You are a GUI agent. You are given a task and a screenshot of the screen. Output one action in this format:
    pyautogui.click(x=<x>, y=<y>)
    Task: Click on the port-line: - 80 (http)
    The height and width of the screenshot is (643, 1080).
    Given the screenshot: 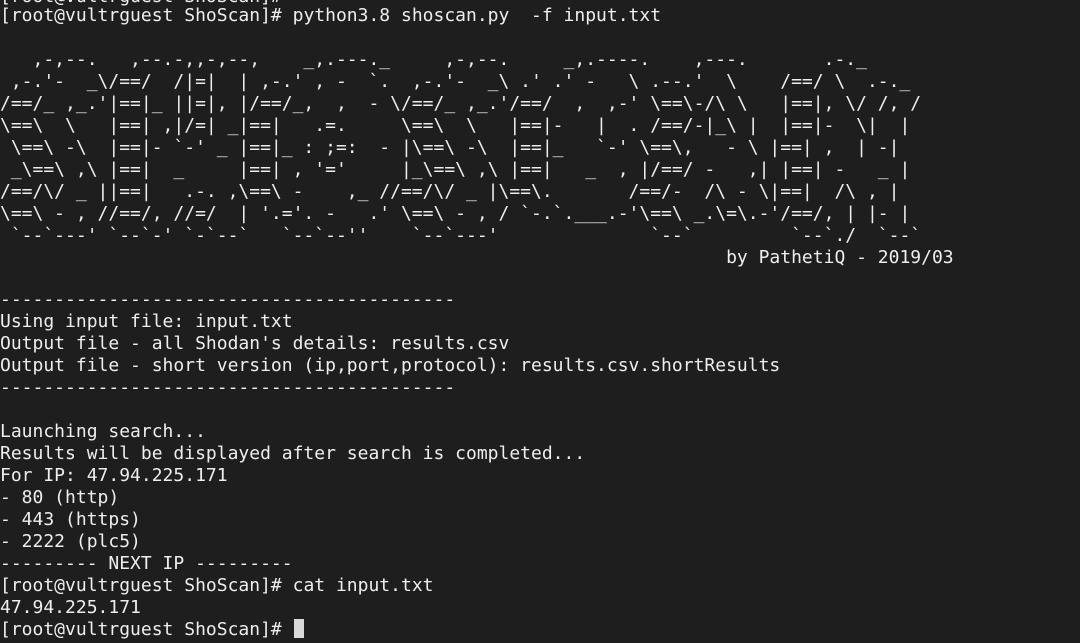 What is the action you would take?
    pyautogui.click(x=60, y=497)
    